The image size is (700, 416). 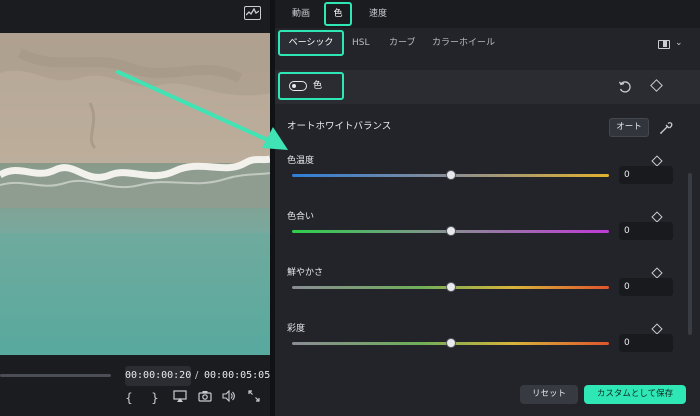 What do you see at coordinates (311, 43) in the screenshot?
I see `subtab-basic: ベーシック` at bounding box center [311, 43].